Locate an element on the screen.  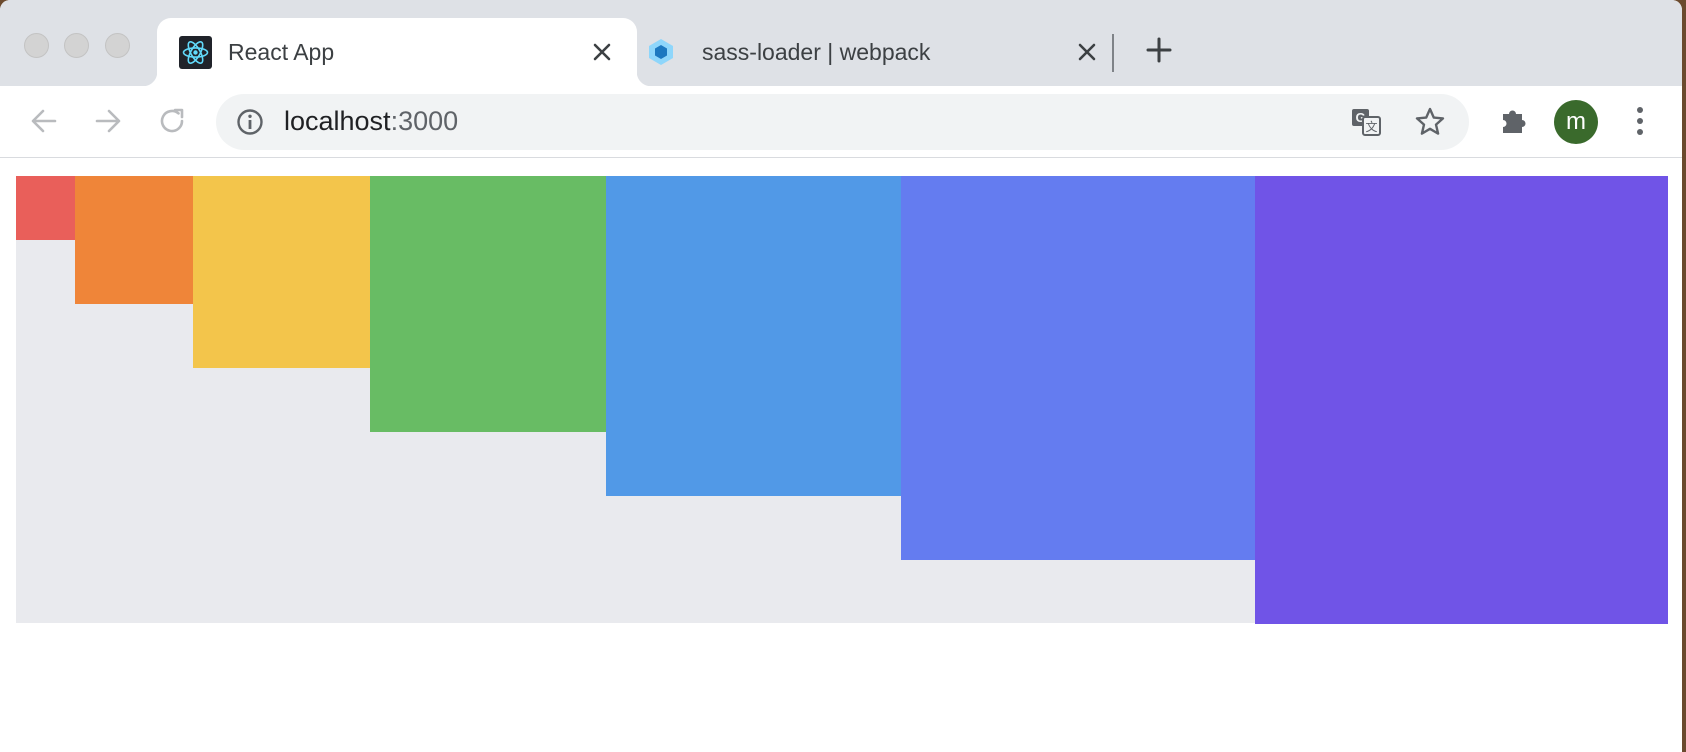
tab-sass-loader: sass-loader | webpack is located at coordinates (876, 52).